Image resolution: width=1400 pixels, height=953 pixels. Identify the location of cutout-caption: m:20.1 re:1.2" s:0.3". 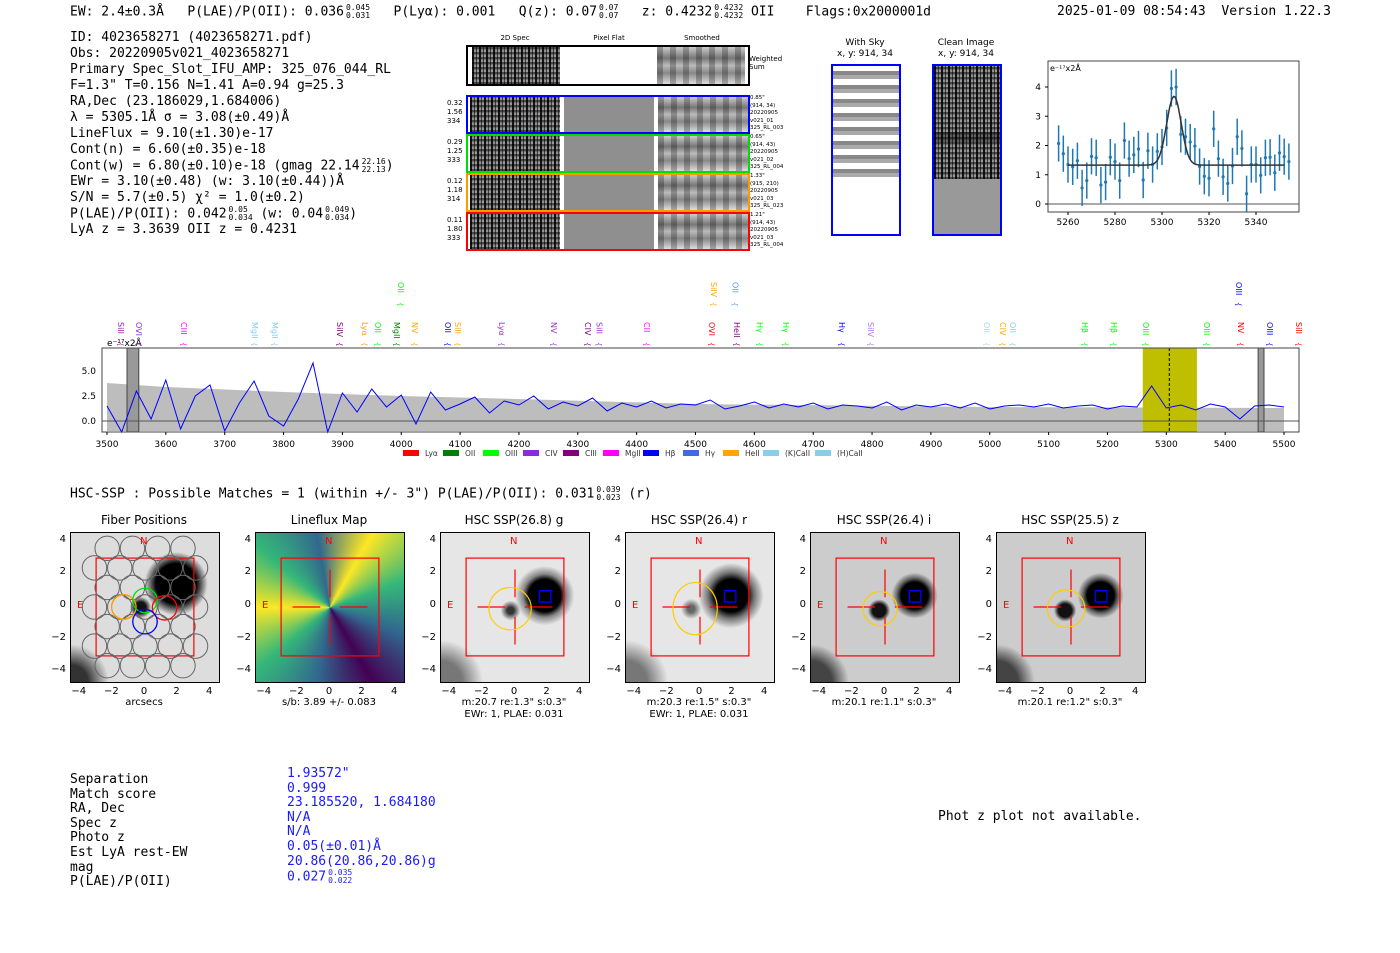
(1070, 702).